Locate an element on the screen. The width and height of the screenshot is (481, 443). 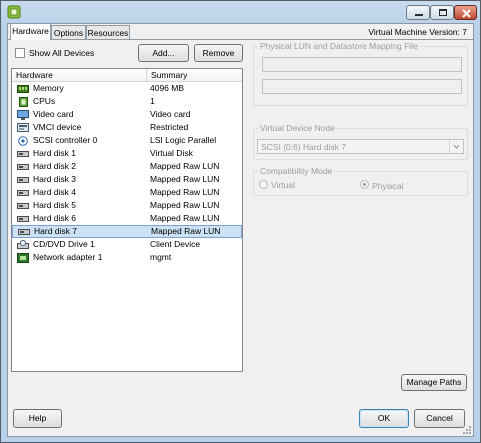
row-summary: Video card is located at coordinates (170, 114).